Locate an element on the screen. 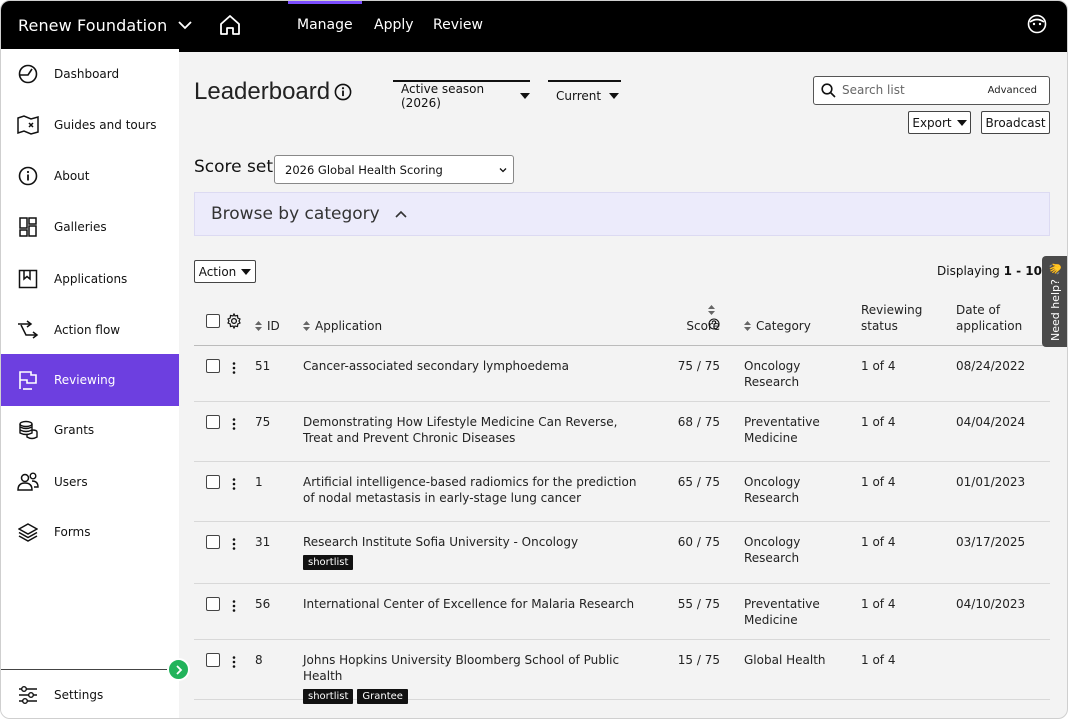 This screenshot has width=1068, height=719. row-date: 04/04/2024 is located at coordinates (991, 422).